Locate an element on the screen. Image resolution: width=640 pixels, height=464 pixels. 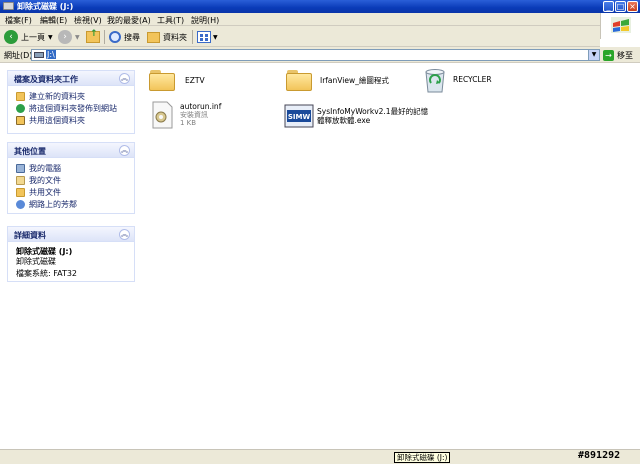
back-dropdown-icon: ▼ is located at coordinates (50, 37).